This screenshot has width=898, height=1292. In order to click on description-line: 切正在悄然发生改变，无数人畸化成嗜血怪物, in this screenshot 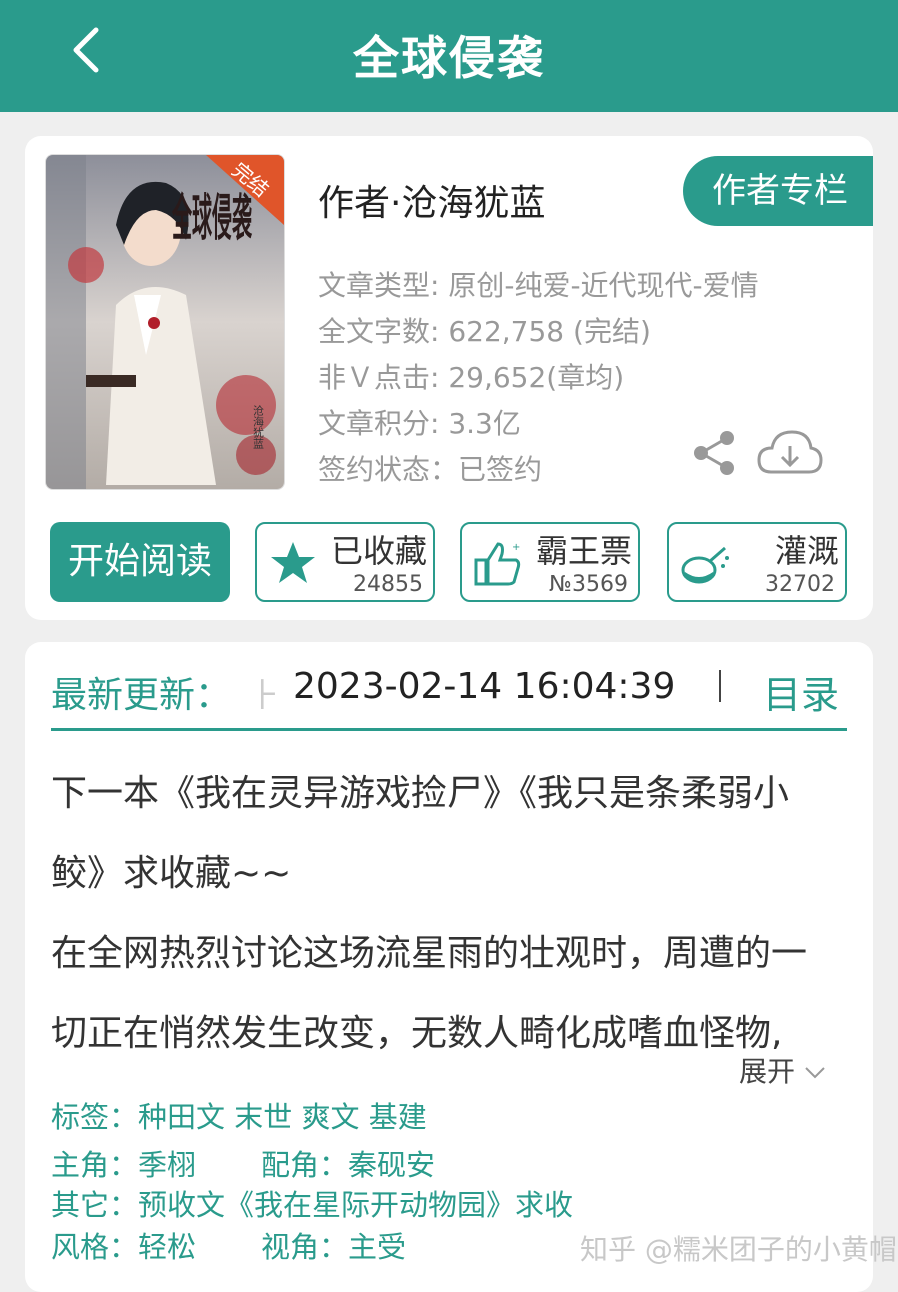, I will do `click(417, 1033)`.